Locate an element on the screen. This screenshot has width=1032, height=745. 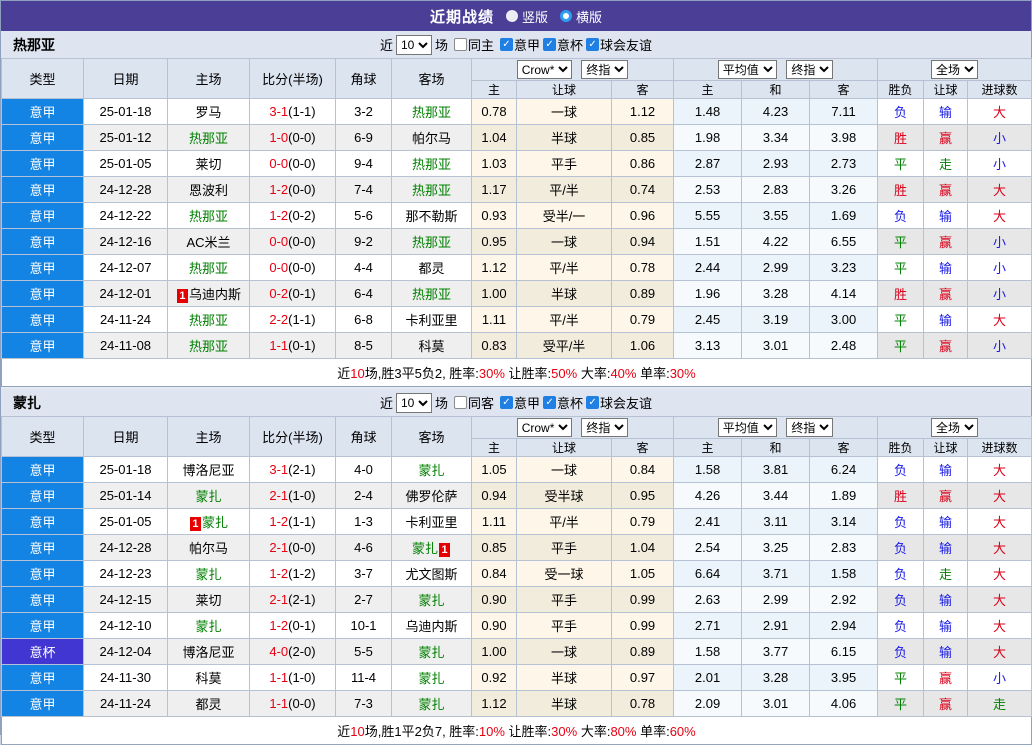
col-header-date: 日期 is located at coordinates (125, 436).